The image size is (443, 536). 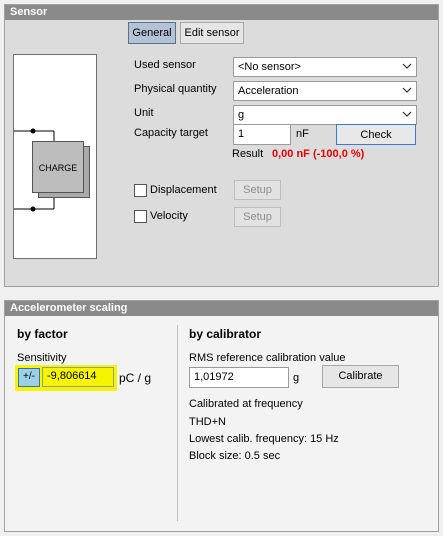 I want to click on by-calibrator-heading: by calibrator, so click(x=225, y=334).